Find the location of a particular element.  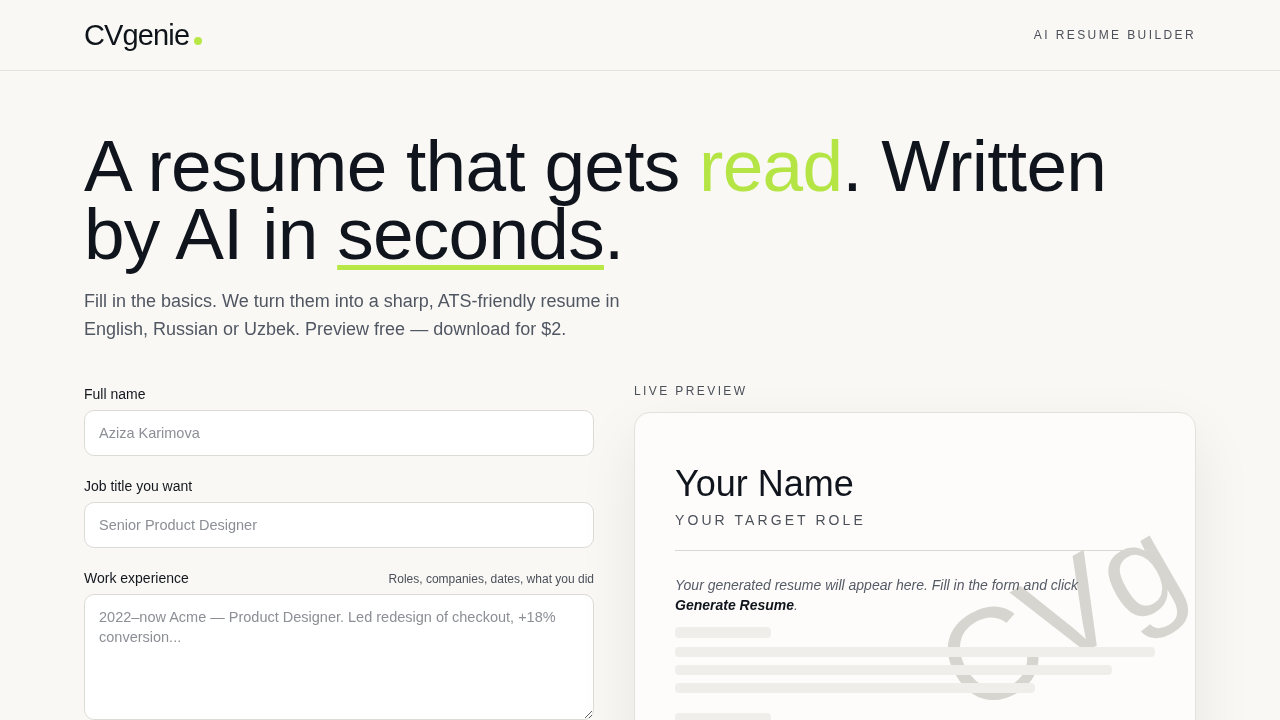

field-hint: Roles, companies, dates, what you did is located at coordinates (491, 579).